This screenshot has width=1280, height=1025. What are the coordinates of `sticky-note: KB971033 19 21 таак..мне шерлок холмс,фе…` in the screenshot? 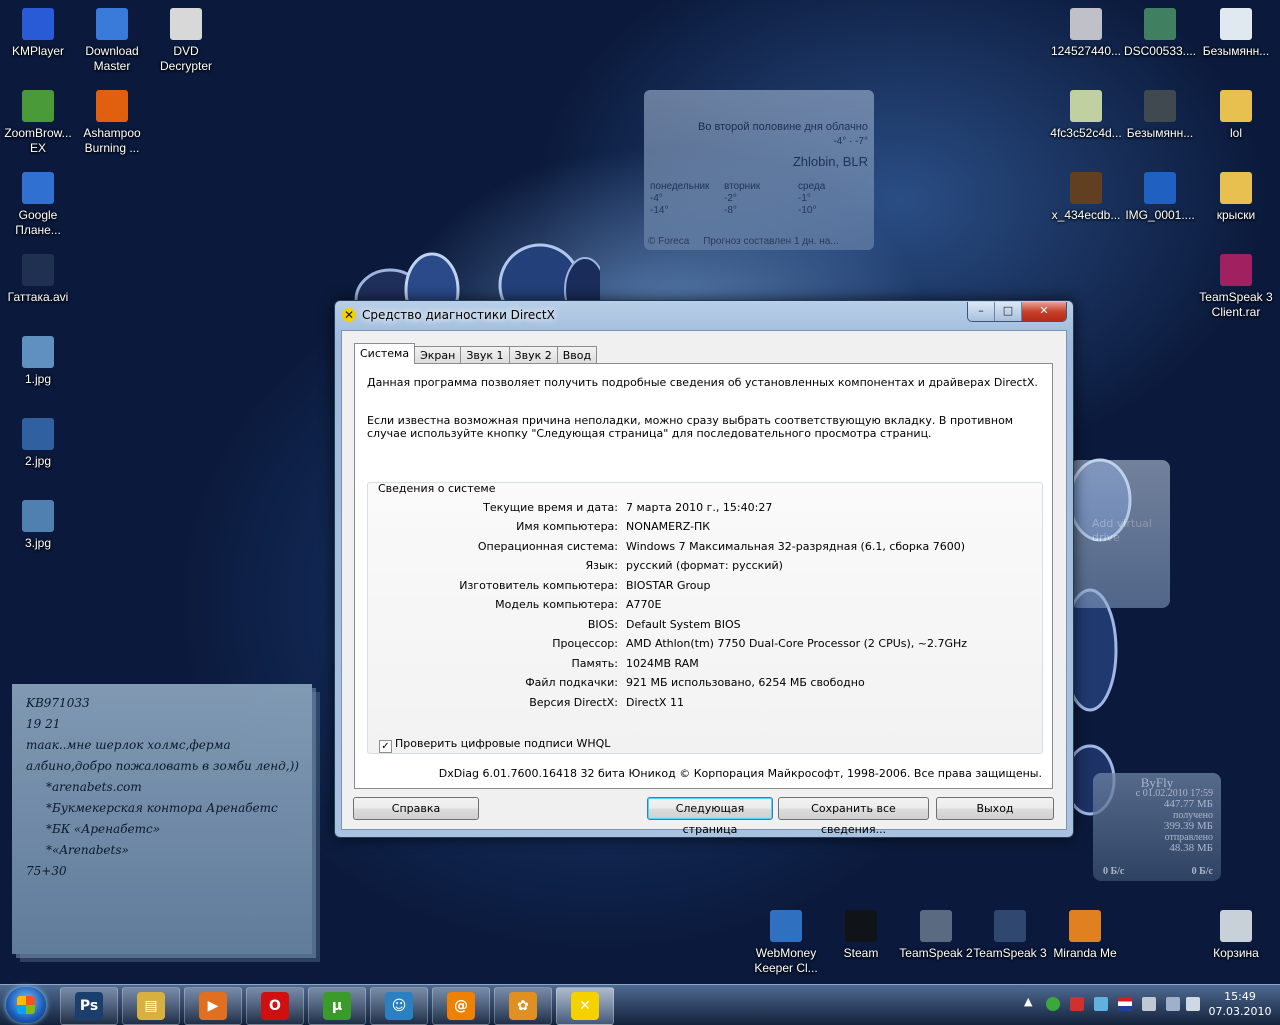 It's located at (162, 819).